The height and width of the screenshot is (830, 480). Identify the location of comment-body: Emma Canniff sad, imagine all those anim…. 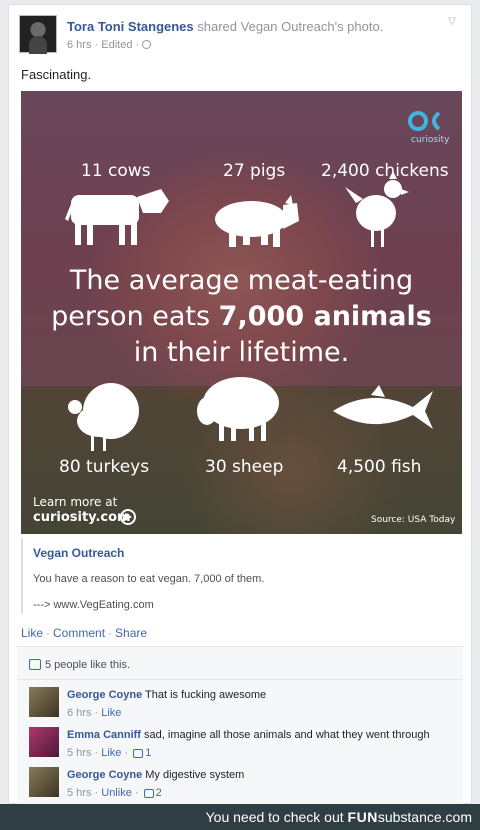
(248, 735).